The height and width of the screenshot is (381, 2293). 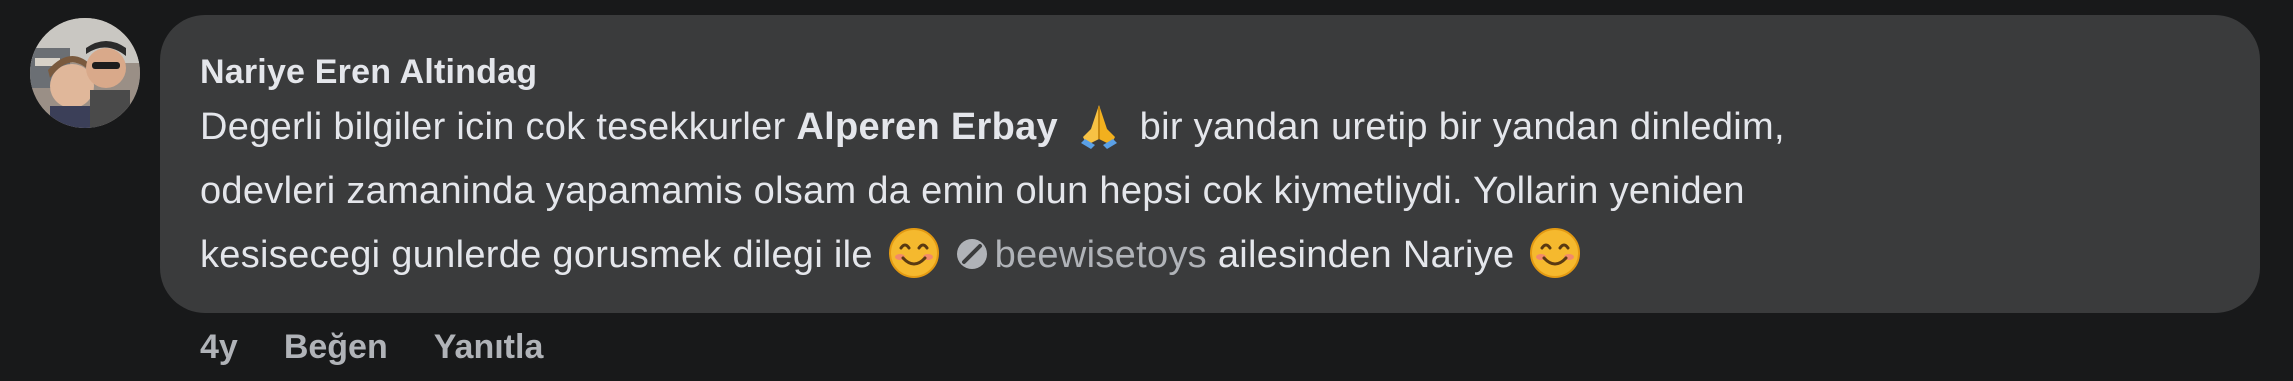 I want to click on comment-actions: 4y Beğen Yanıtla, so click(x=371, y=347).